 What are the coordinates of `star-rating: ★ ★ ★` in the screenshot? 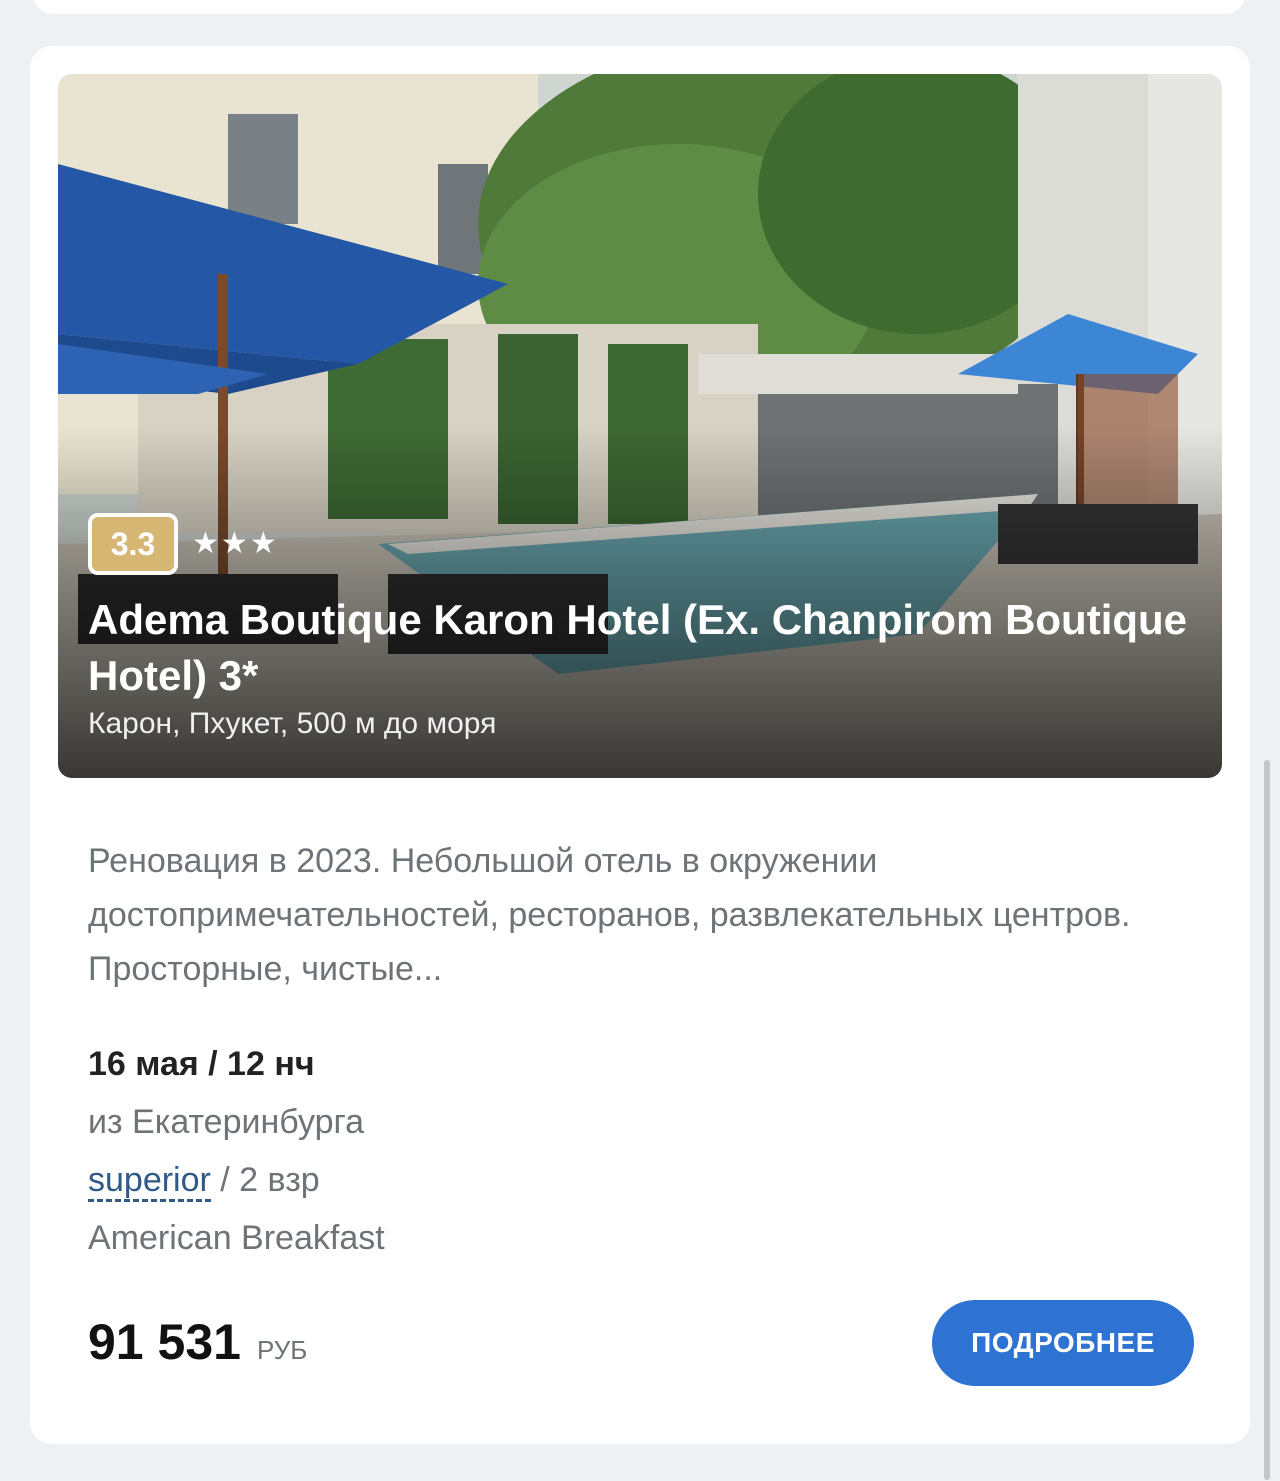 It's located at (235, 544).